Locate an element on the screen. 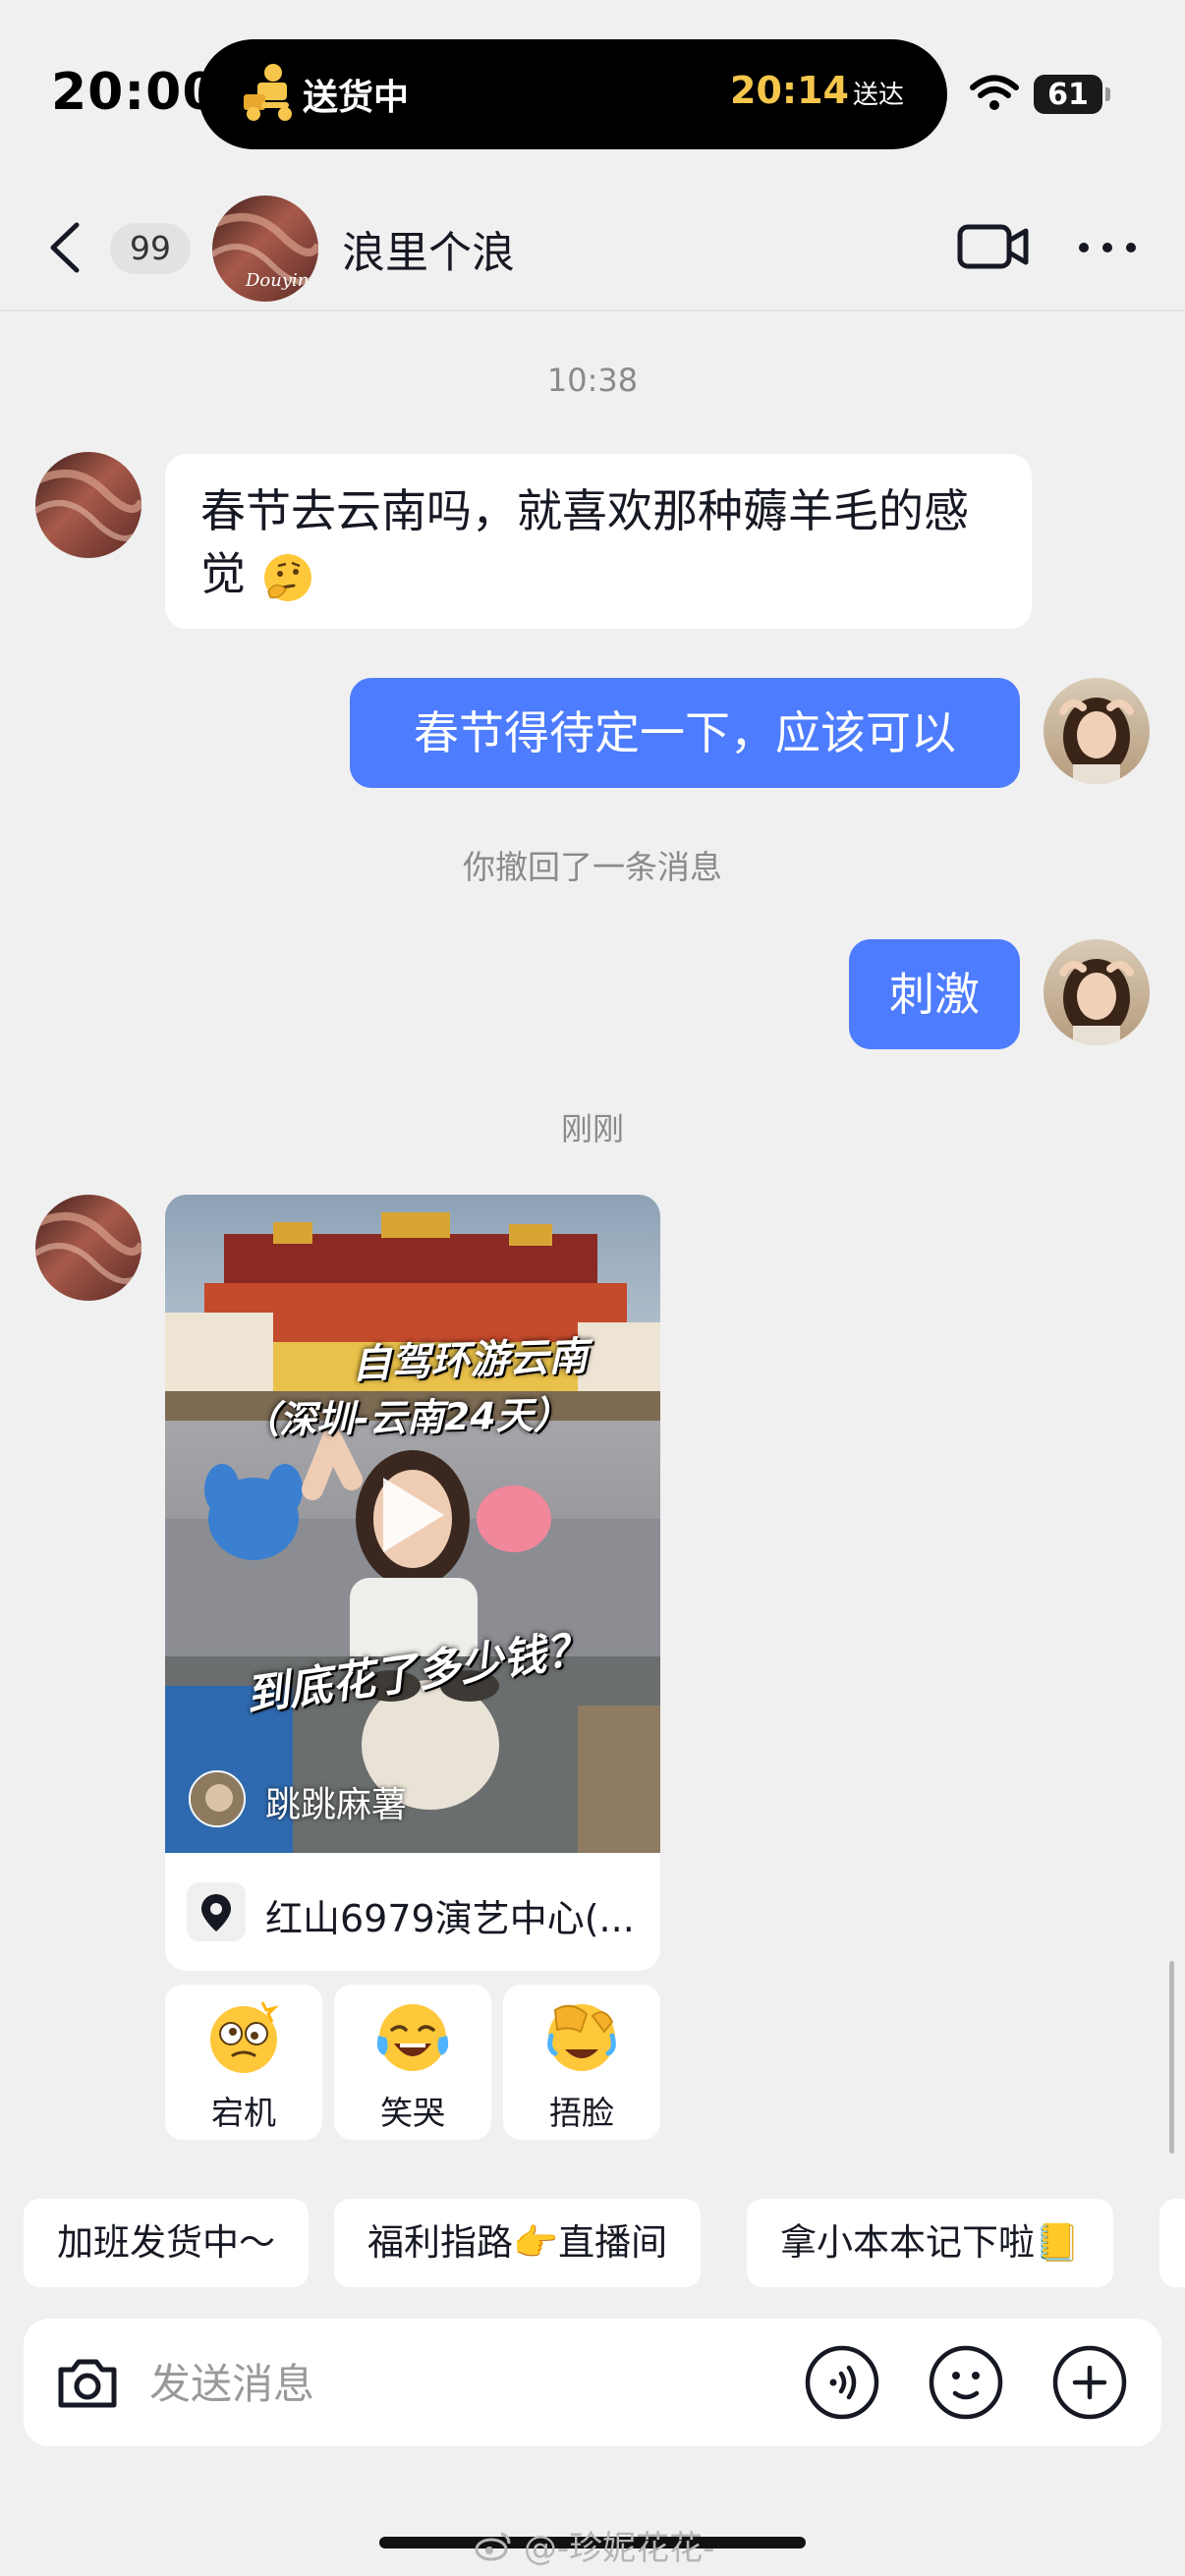  wifi-icon is located at coordinates (995, 92).